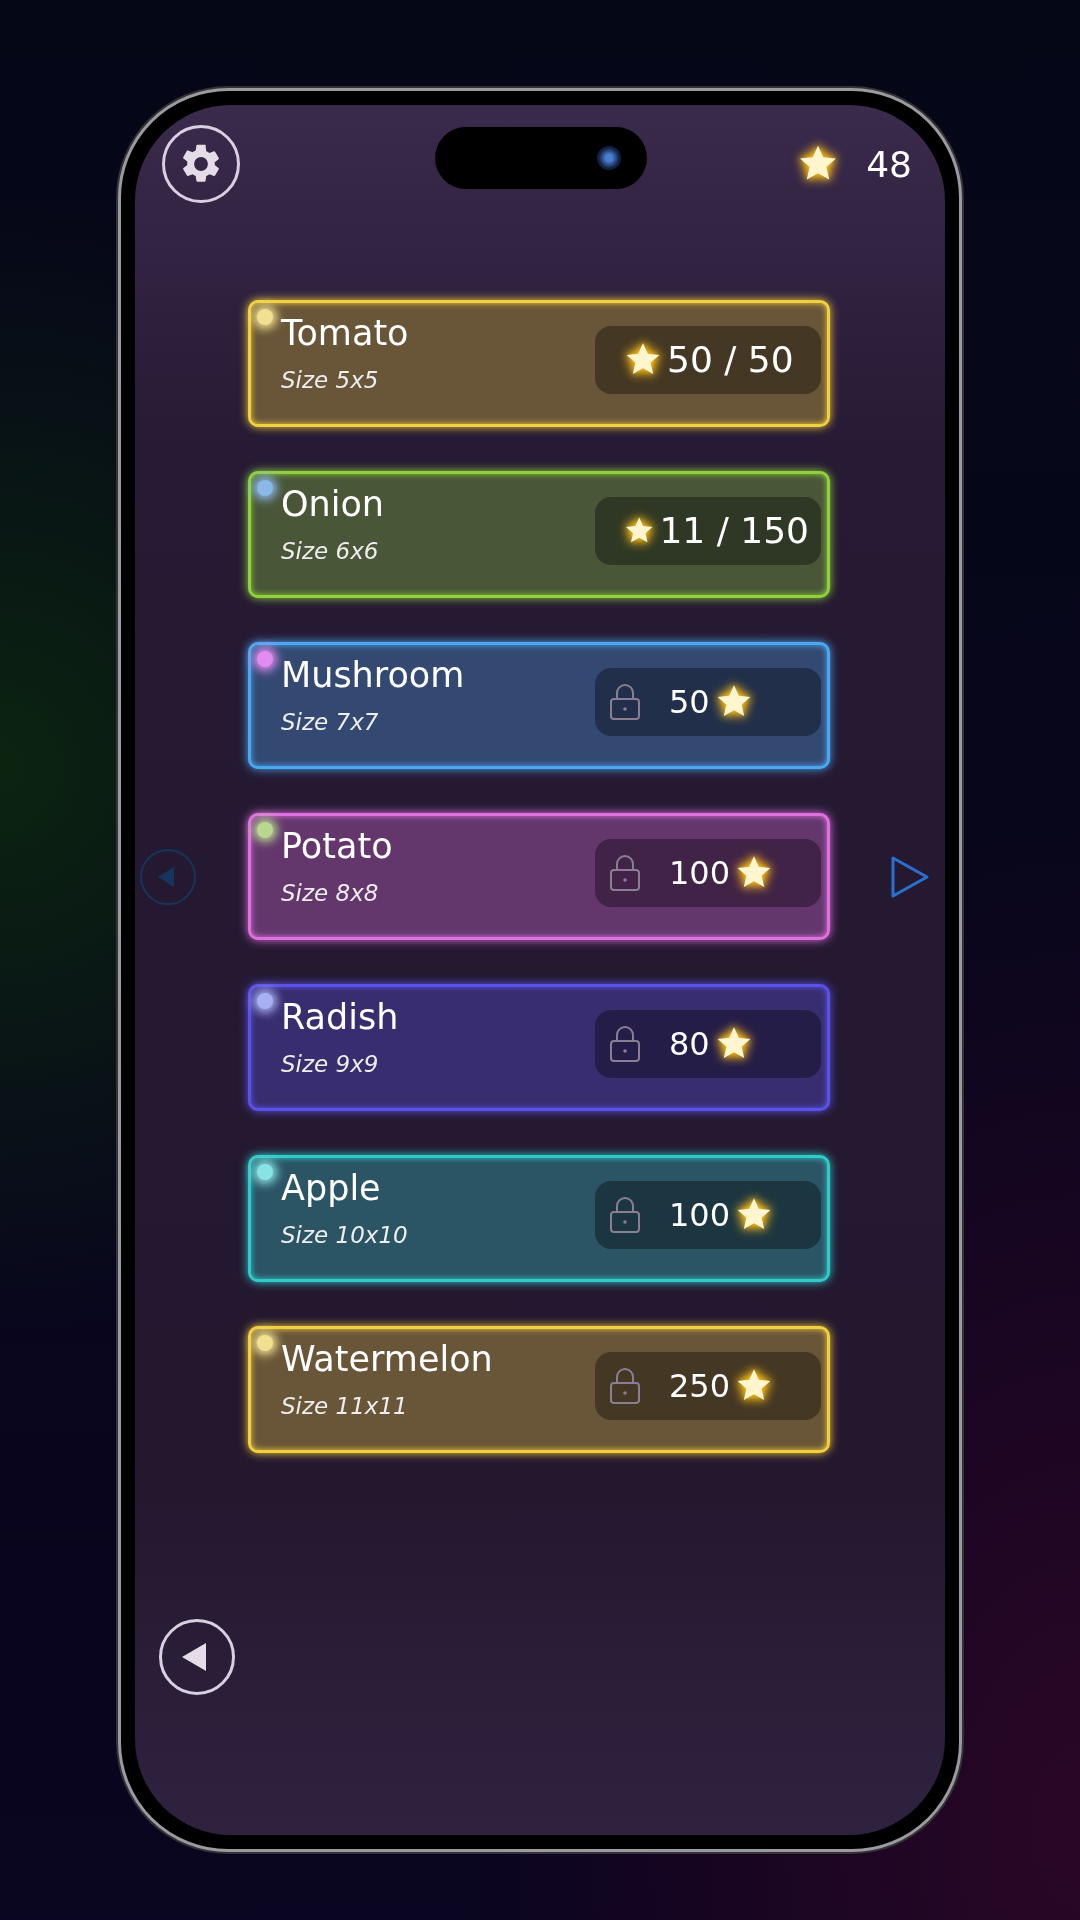 The width and height of the screenshot is (1080, 1920). I want to click on level-size: Size 10x10, so click(344, 1235).